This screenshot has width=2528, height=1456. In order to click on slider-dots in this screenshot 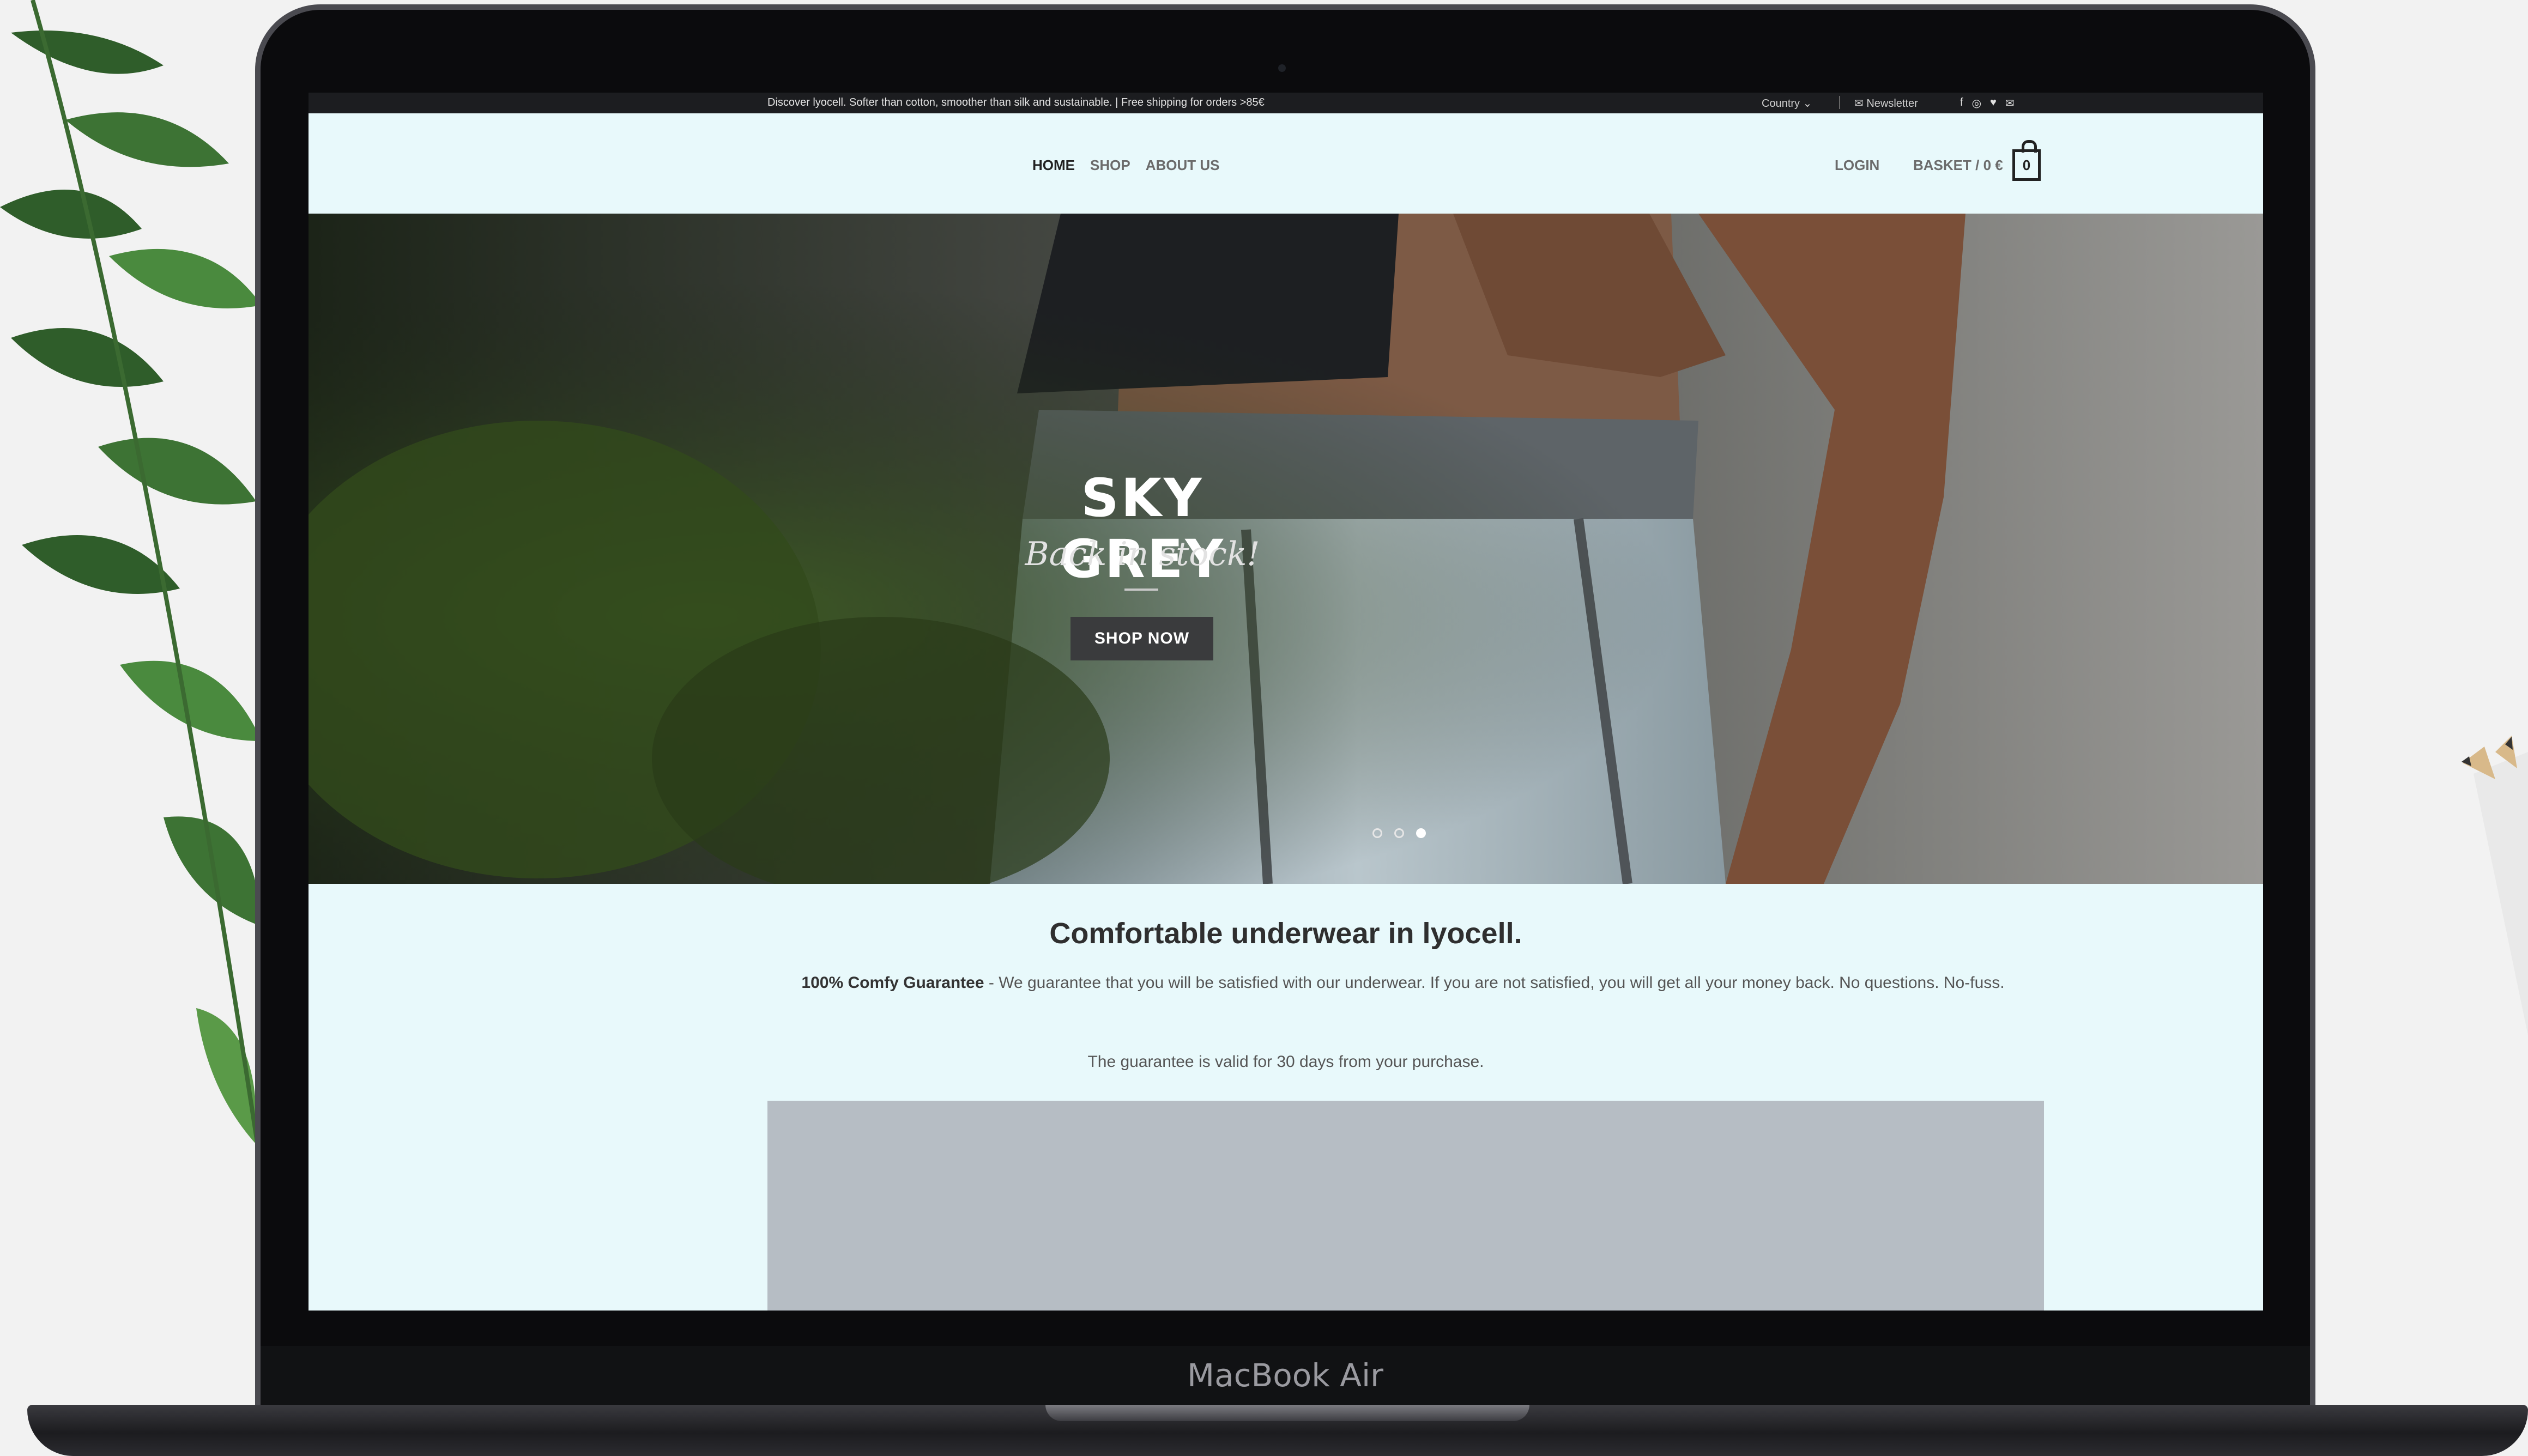, I will do `click(1399, 833)`.